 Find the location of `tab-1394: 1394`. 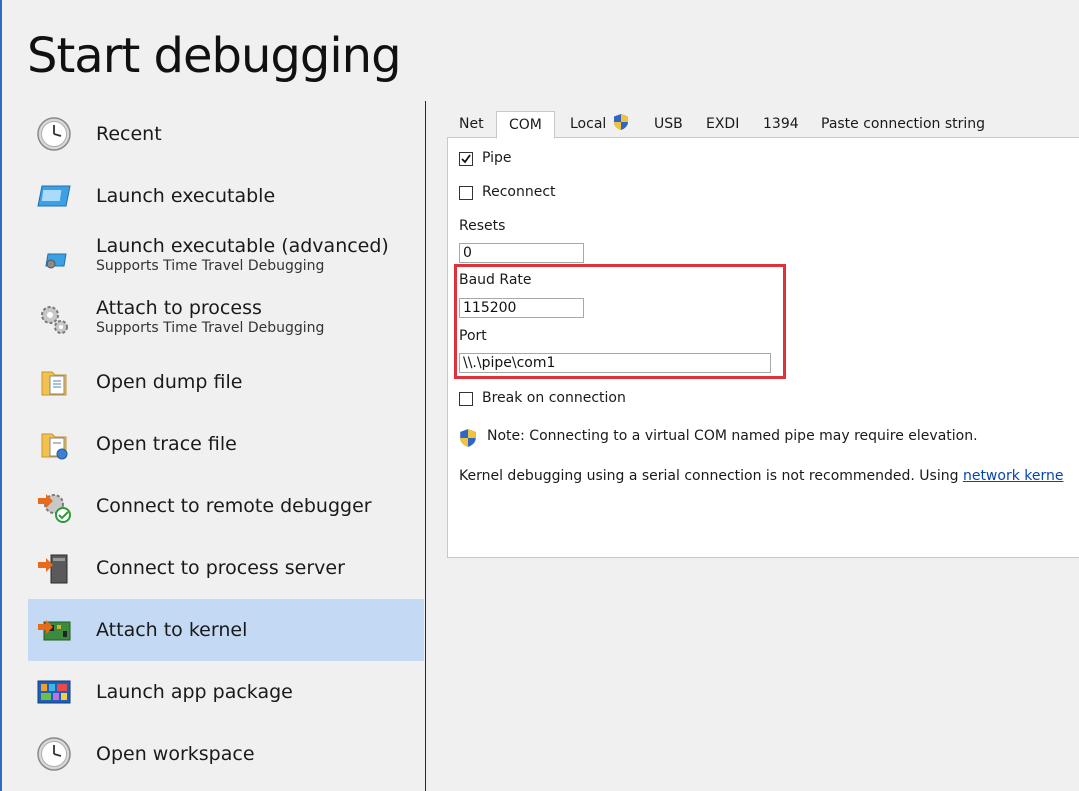

tab-1394: 1394 is located at coordinates (781, 124).